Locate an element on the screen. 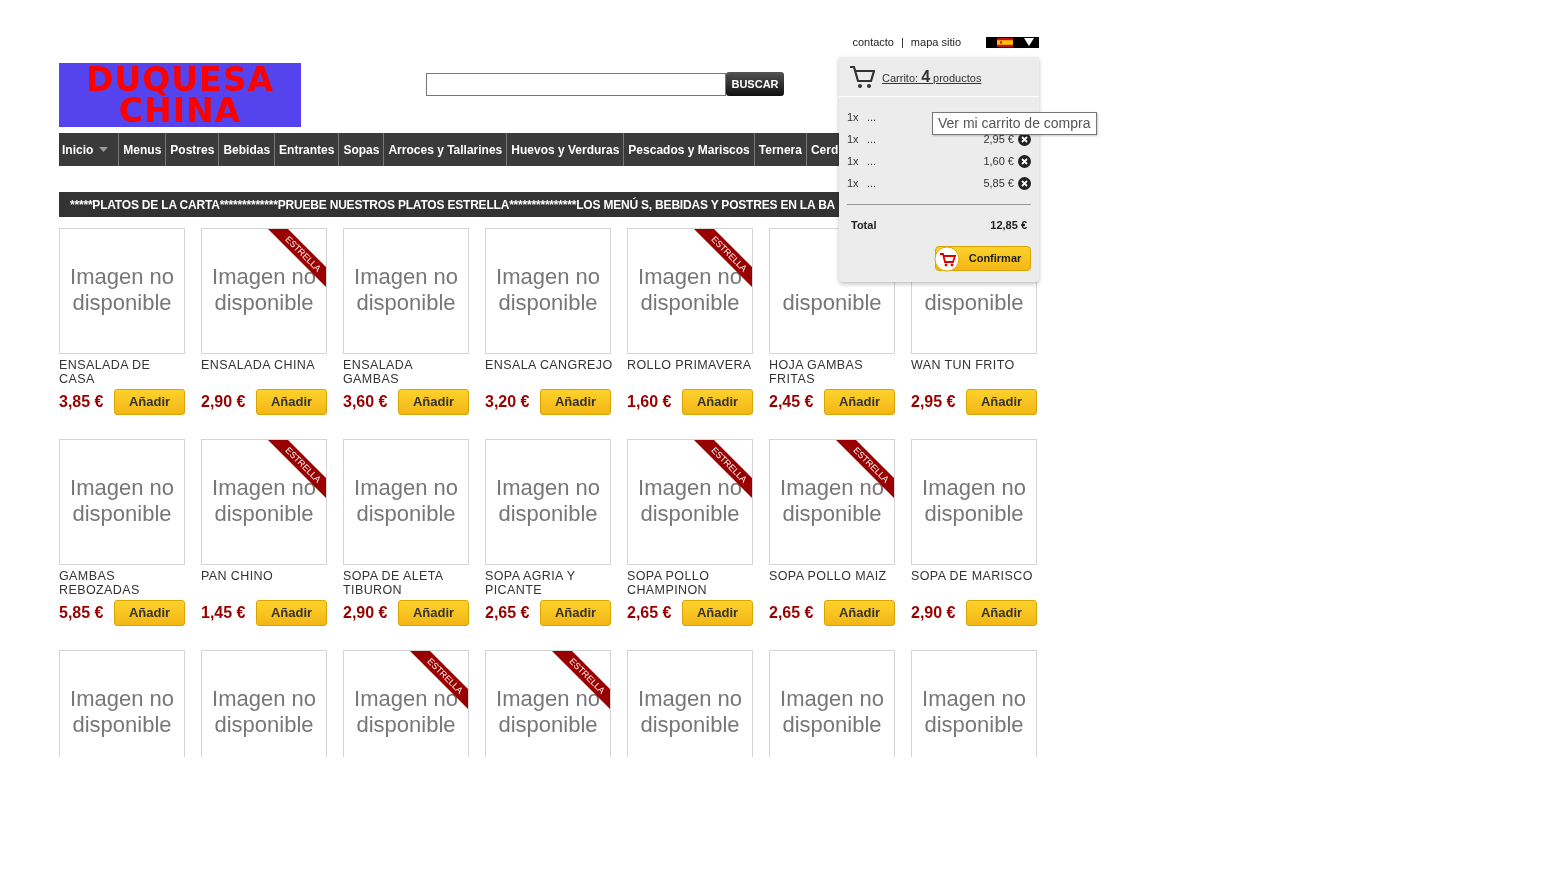  product-name: ENSALADA CHINA is located at coordinates (258, 366).